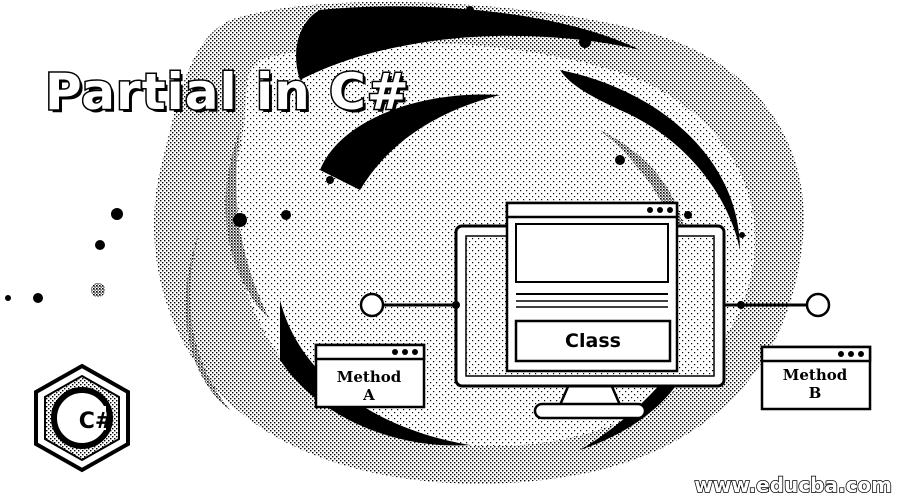  I want to click on left-connector, so click(409, 305).